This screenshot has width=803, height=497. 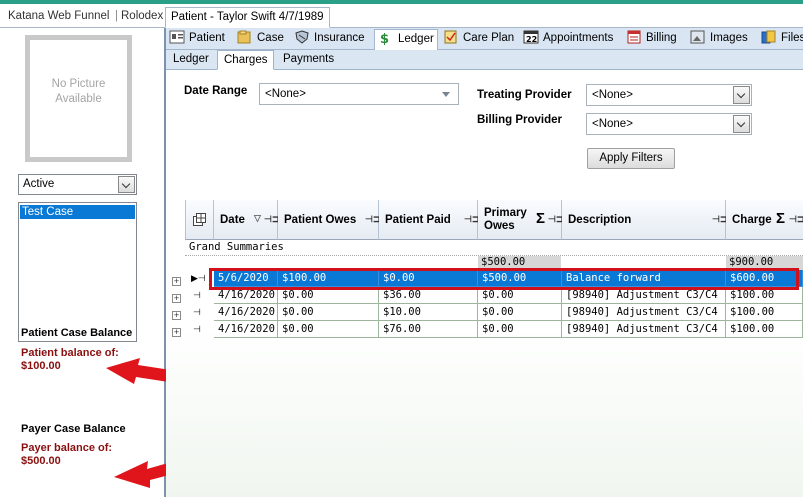 I want to click on case-list-item: Test Case, so click(x=77, y=212).